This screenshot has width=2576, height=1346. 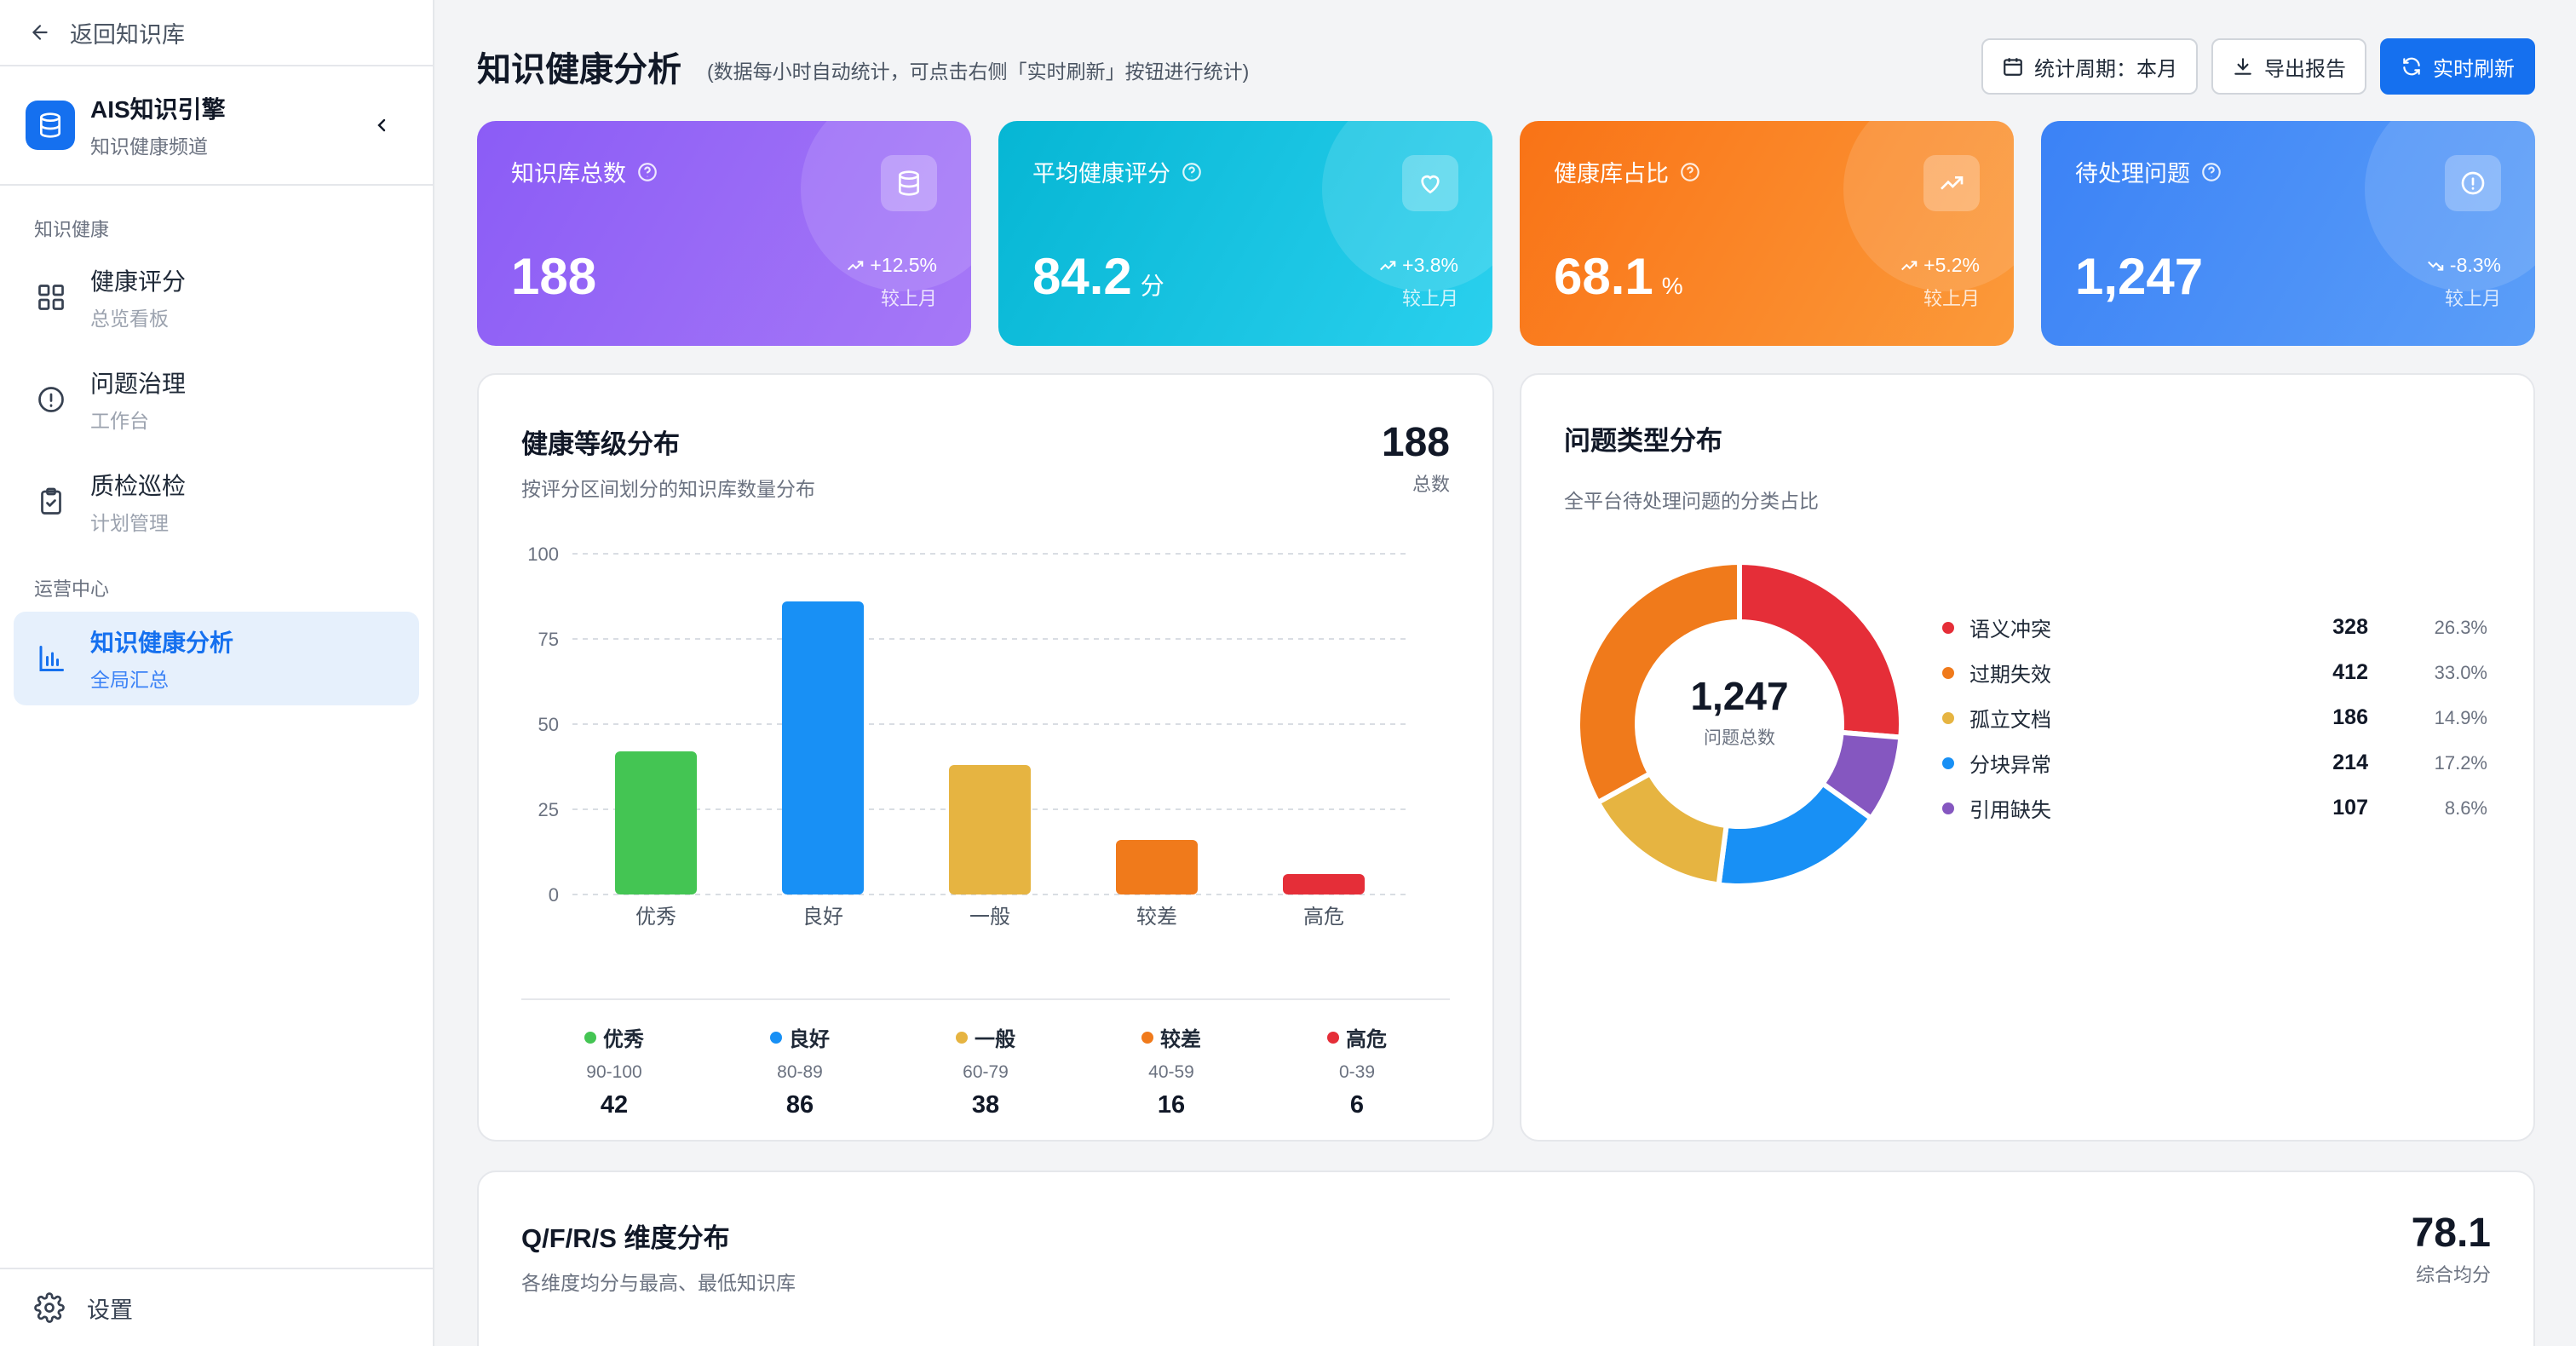 What do you see at coordinates (2473, 183) in the screenshot?
I see `alert-circle-icon` at bounding box center [2473, 183].